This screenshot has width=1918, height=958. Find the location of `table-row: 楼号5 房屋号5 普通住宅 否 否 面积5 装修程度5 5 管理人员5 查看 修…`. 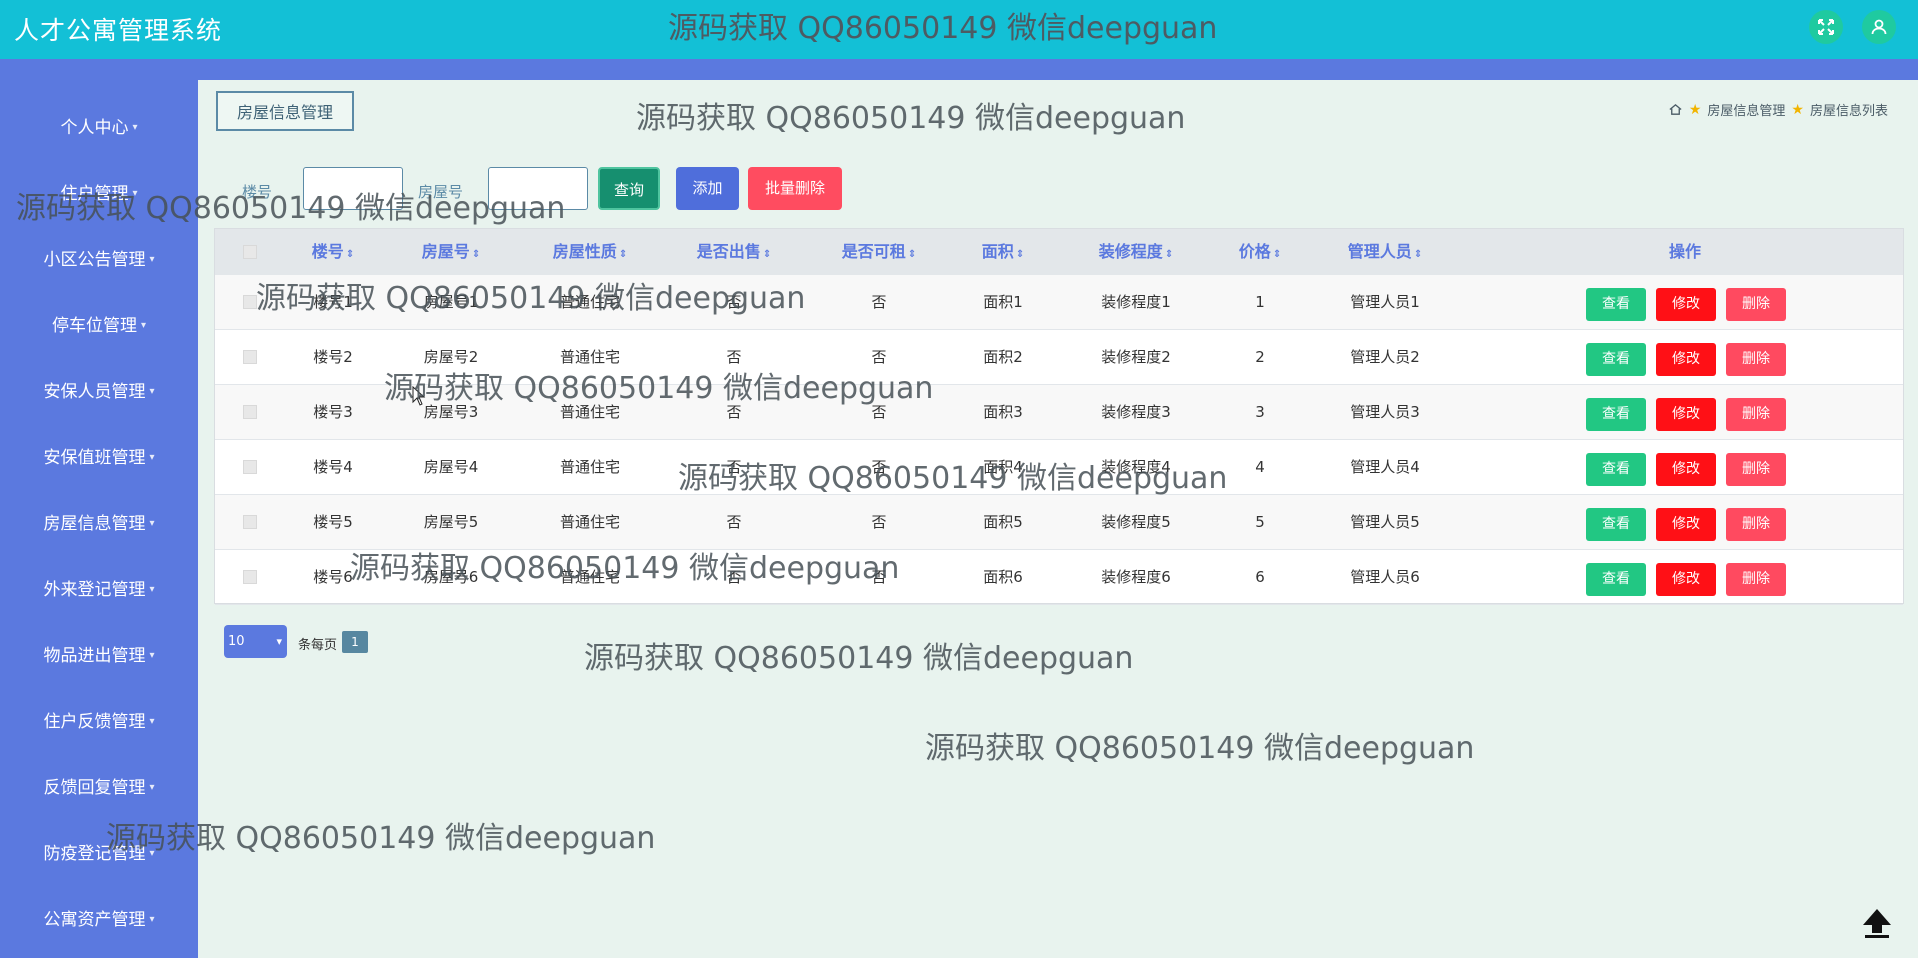

table-row: 楼号5 房屋号5 普通住宅 否 否 面积5 装修程度5 5 管理人员5 查看 修… is located at coordinates (1059, 522).